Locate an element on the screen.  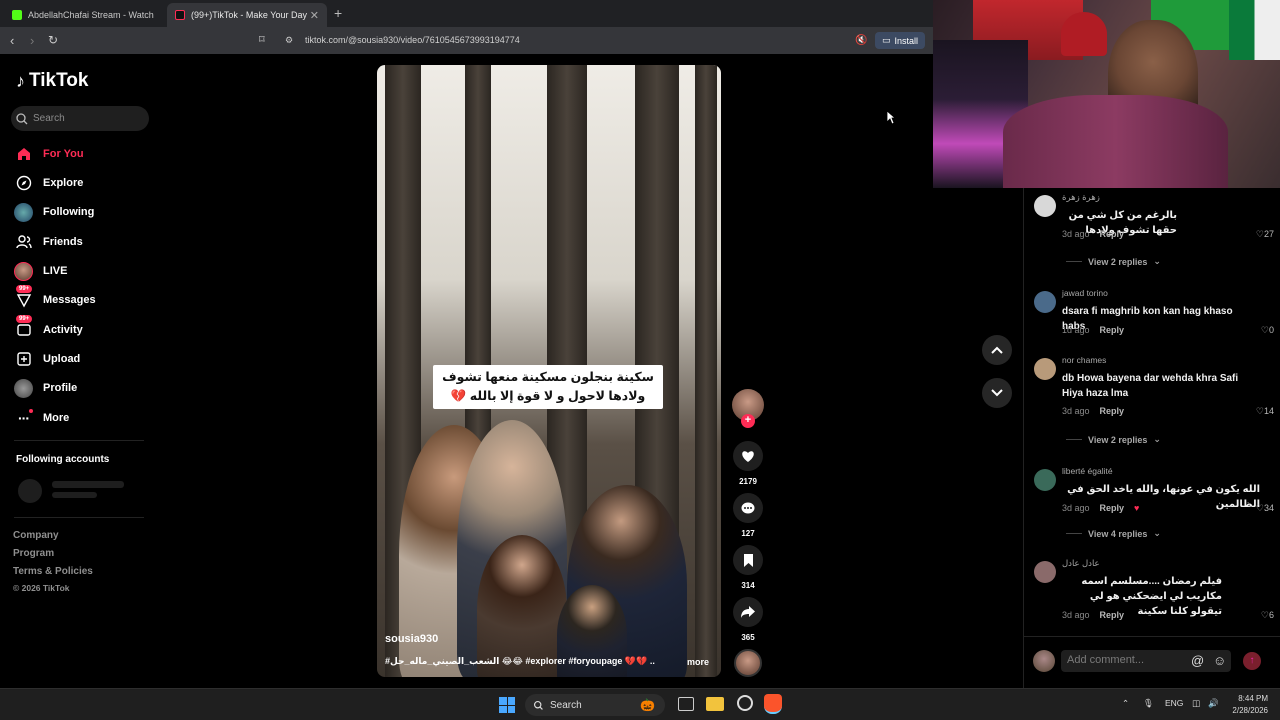
comment-username: jawad torino is located at coordinates (1085, 293).